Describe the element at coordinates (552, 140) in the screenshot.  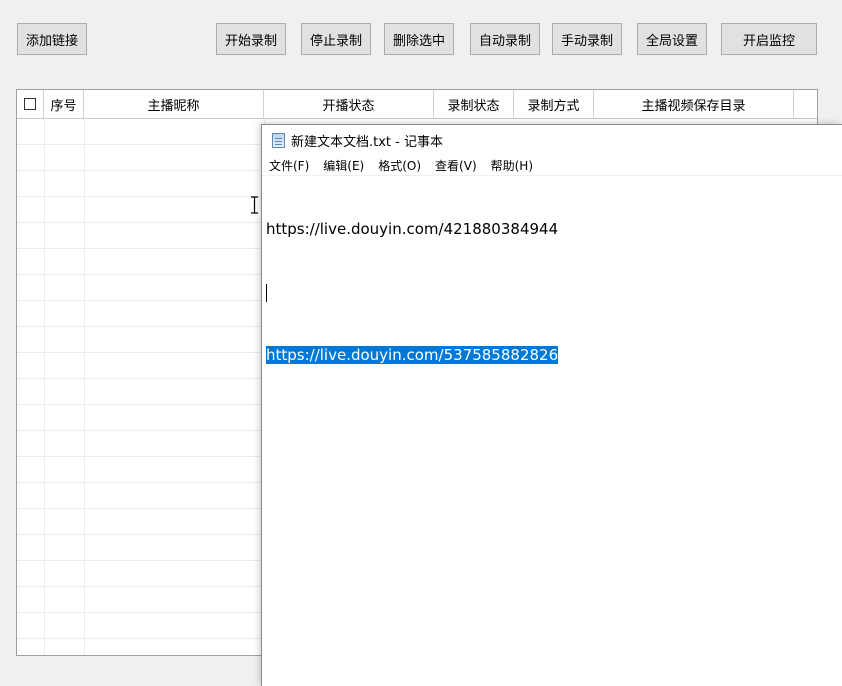
I see `notepad-title-bar: 新建文本文档.txt - 记事本` at that location.